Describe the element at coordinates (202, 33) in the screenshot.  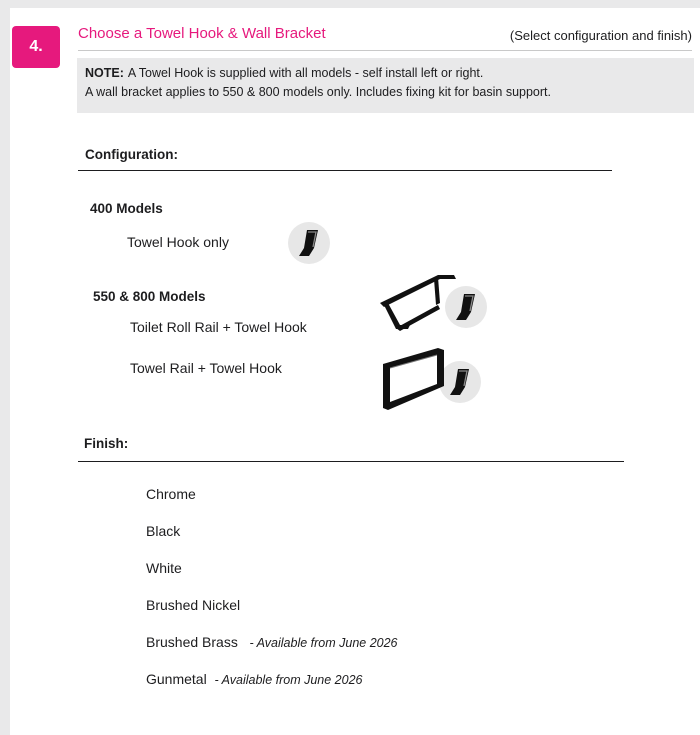
I see `section-title: Choose a Towel Hook & Wall Bracket` at that location.